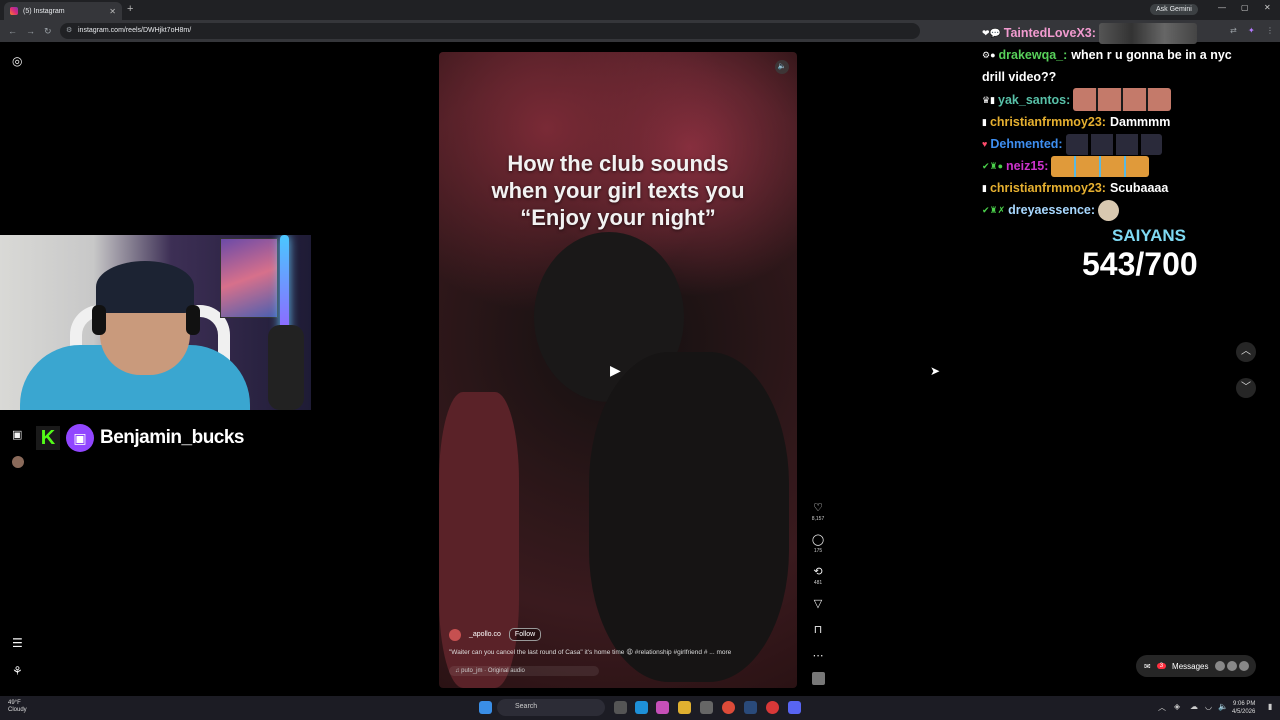 This screenshot has width=1280, height=720. What do you see at coordinates (1049, 33) in the screenshot?
I see `chat-user: TaintedLoveX3:` at bounding box center [1049, 33].